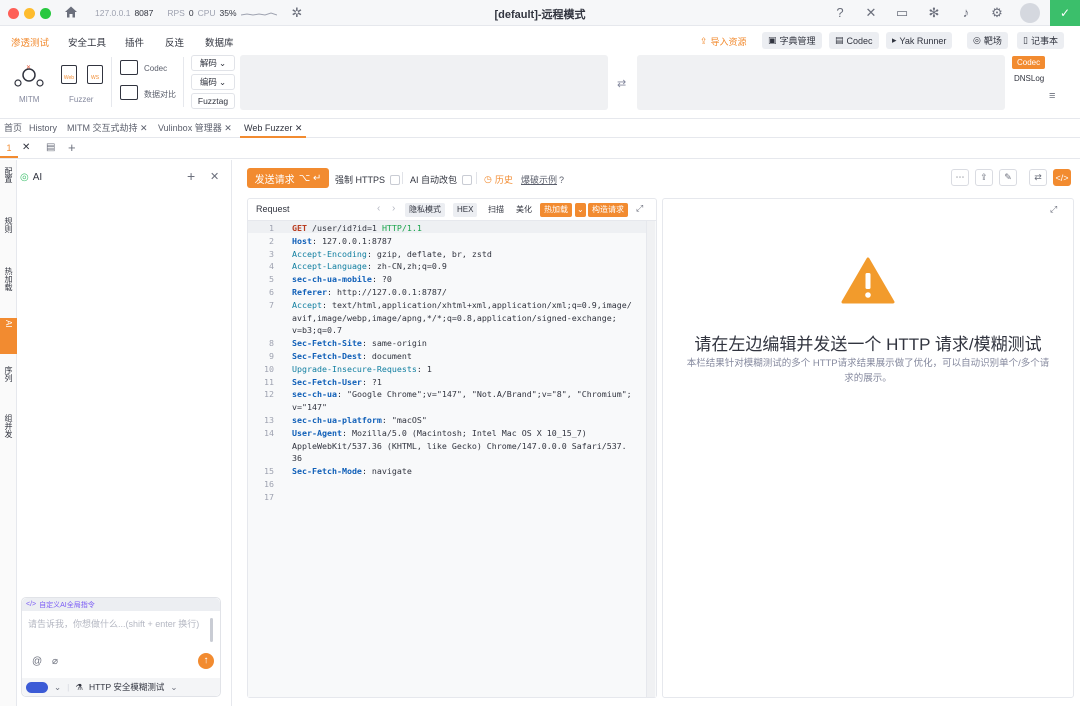 Image resolution: width=1080 pixels, height=706 pixels. Describe the element at coordinates (29, 76) in the screenshot. I see `mitm-icon: ✕` at that location.